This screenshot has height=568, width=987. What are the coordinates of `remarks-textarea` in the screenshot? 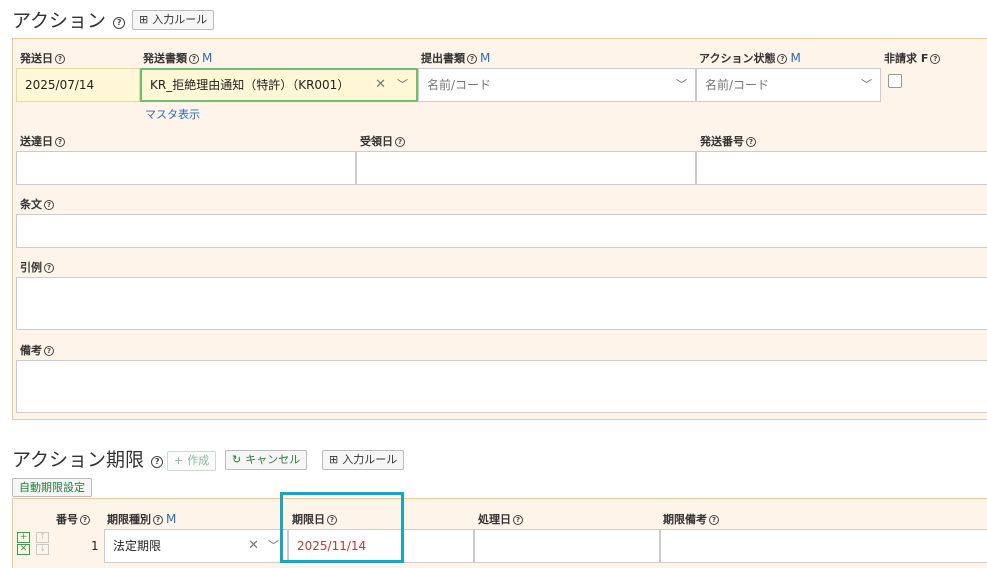 It's located at (501, 386).